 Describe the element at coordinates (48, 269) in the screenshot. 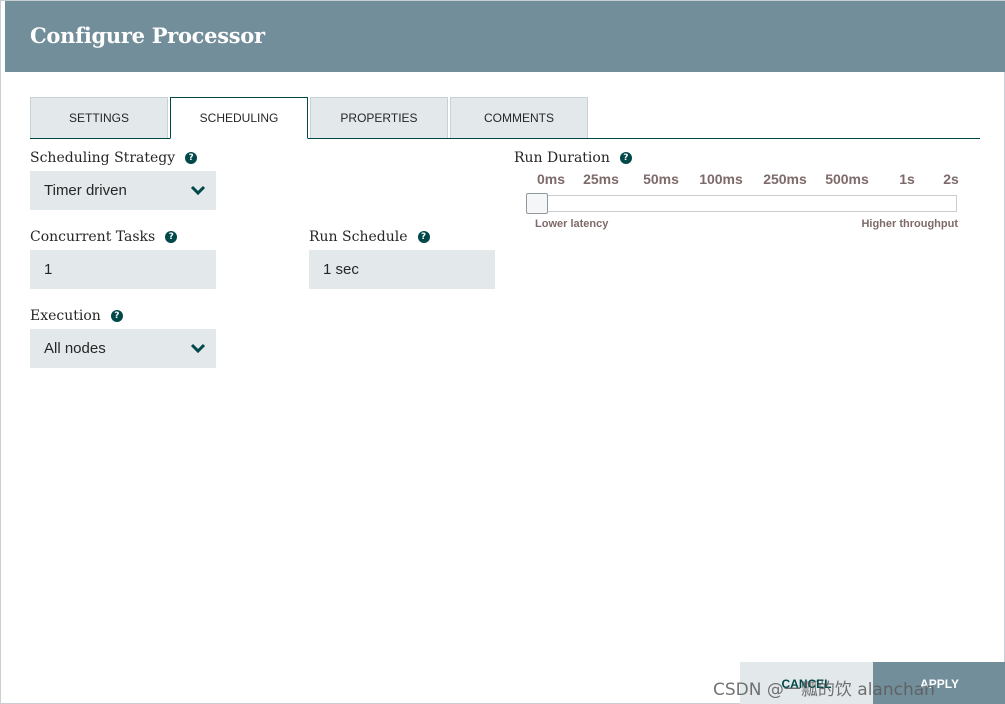

I see `concurrent-tasks-value: 1` at that location.